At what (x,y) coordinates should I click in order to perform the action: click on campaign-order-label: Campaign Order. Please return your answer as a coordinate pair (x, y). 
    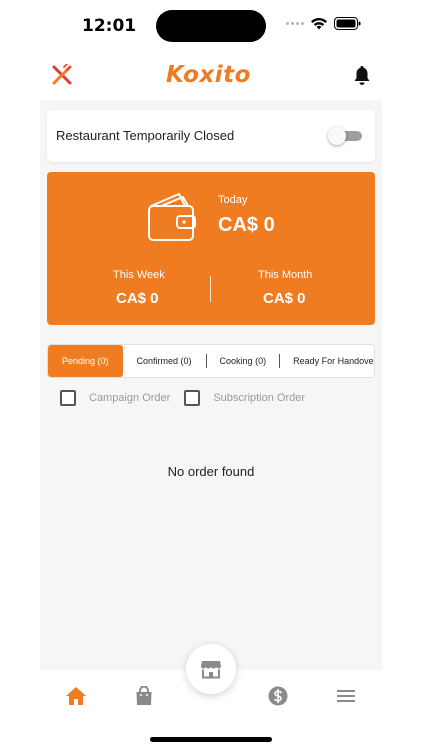
    Looking at the image, I should click on (130, 398).